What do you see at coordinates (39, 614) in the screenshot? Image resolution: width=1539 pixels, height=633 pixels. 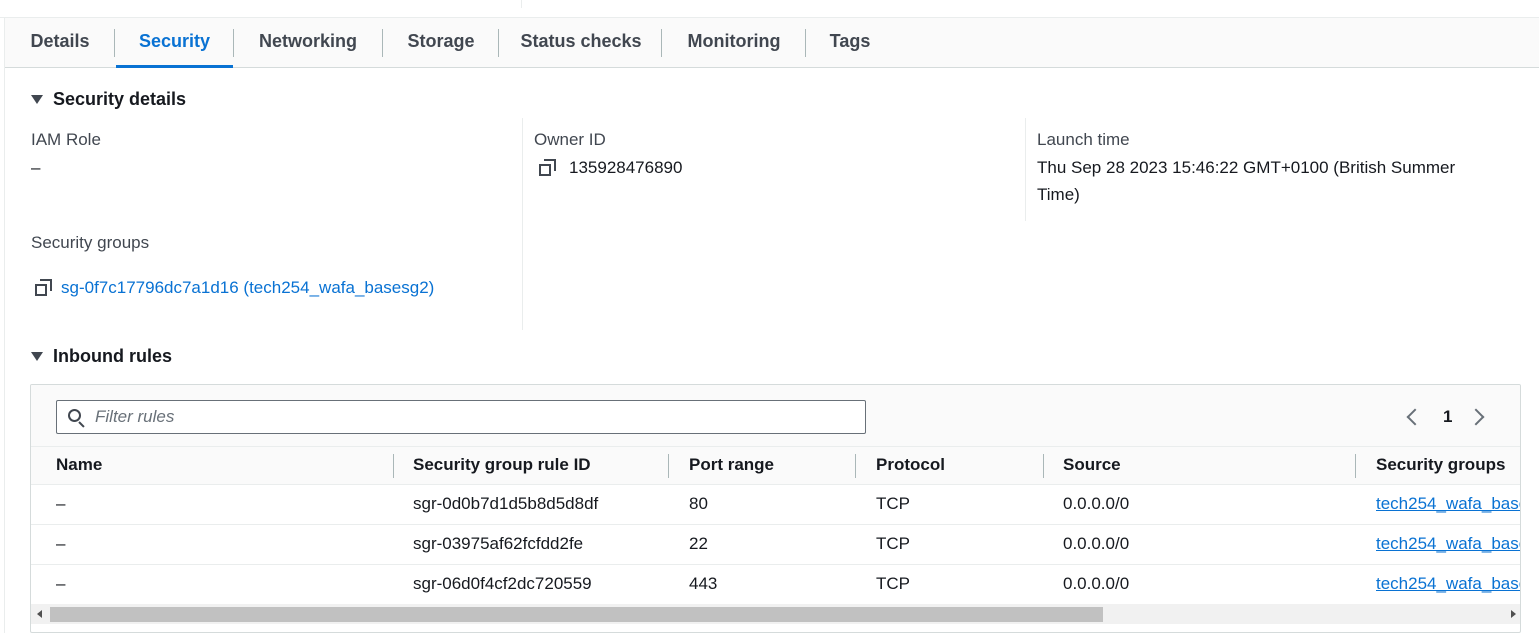 I see `scroll-left-arrow-icon` at bounding box center [39, 614].